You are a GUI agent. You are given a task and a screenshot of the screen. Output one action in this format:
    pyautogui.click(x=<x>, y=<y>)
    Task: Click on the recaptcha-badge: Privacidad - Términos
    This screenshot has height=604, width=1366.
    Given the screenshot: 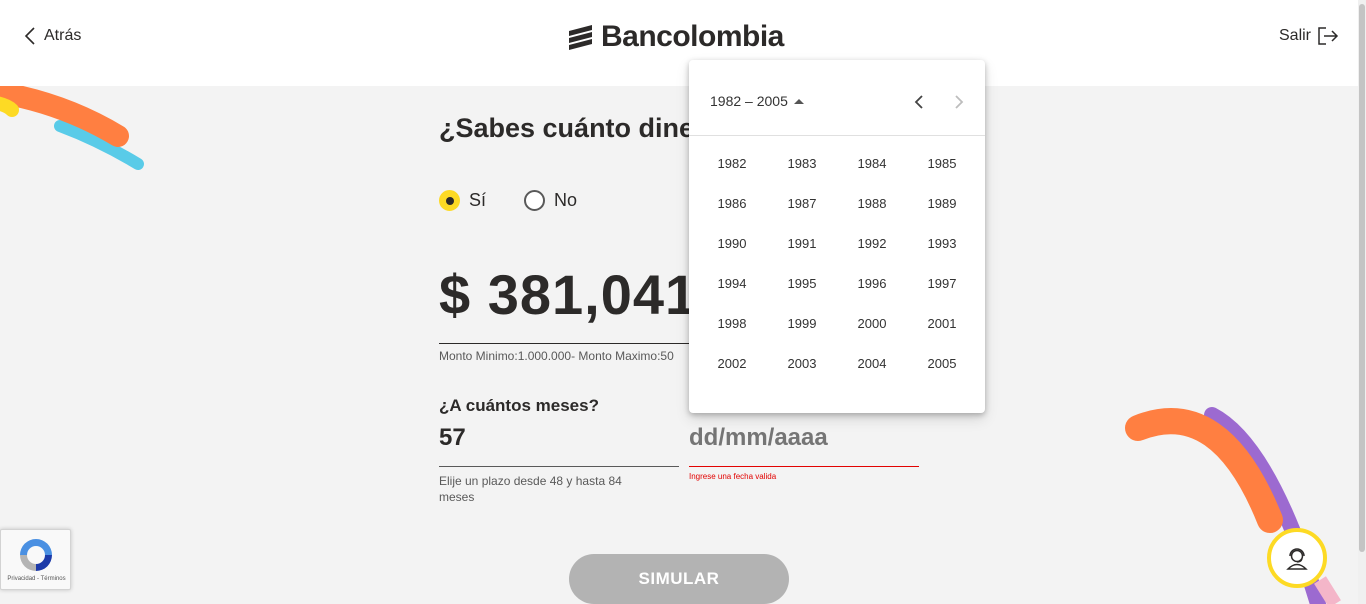 What is the action you would take?
    pyautogui.click(x=35, y=559)
    